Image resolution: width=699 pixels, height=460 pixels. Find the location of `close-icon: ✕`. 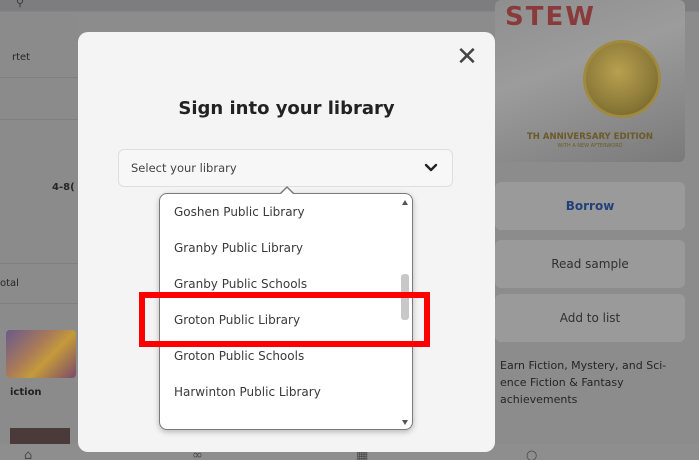

close-icon: ✕ is located at coordinates (467, 57).